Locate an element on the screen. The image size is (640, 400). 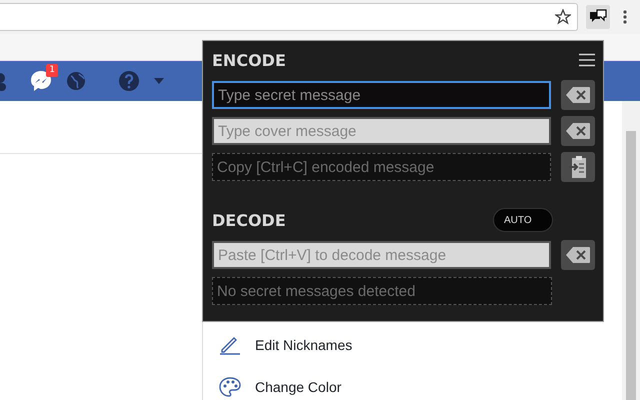
clipboard-icon is located at coordinates (578, 167).